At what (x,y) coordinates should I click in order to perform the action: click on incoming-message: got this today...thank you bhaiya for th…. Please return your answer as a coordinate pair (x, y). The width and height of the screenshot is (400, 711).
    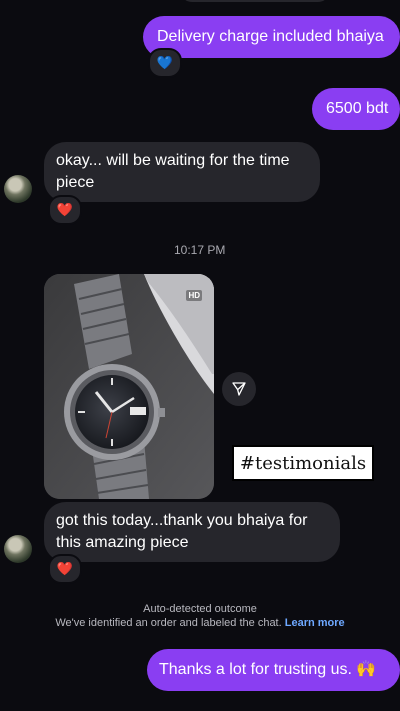
    Looking at the image, I should click on (192, 532).